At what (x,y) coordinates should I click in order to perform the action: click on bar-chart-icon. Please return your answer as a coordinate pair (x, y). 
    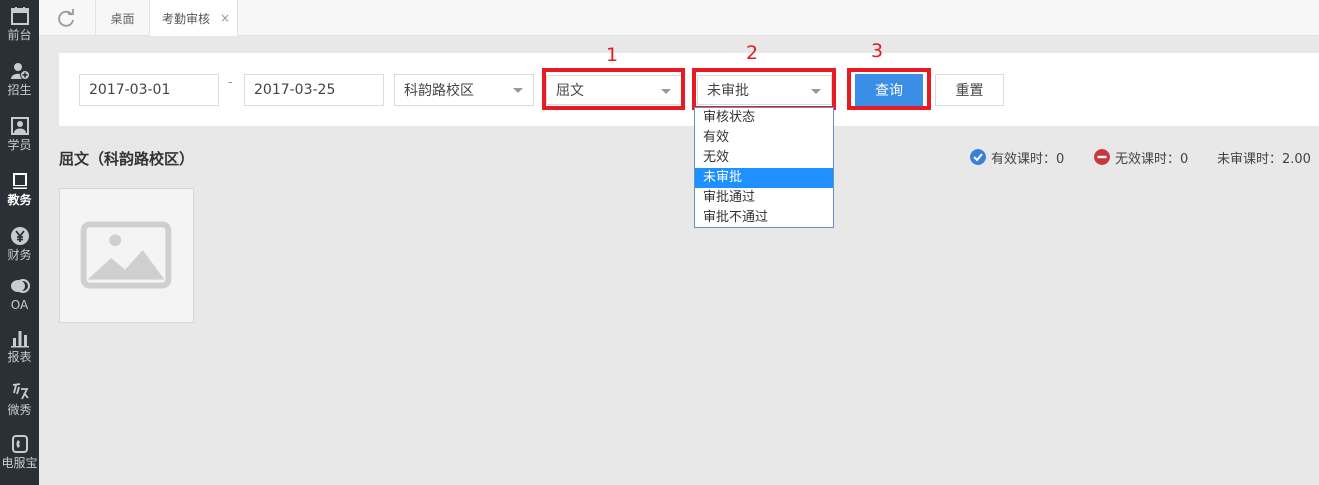
    Looking at the image, I should click on (19, 339).